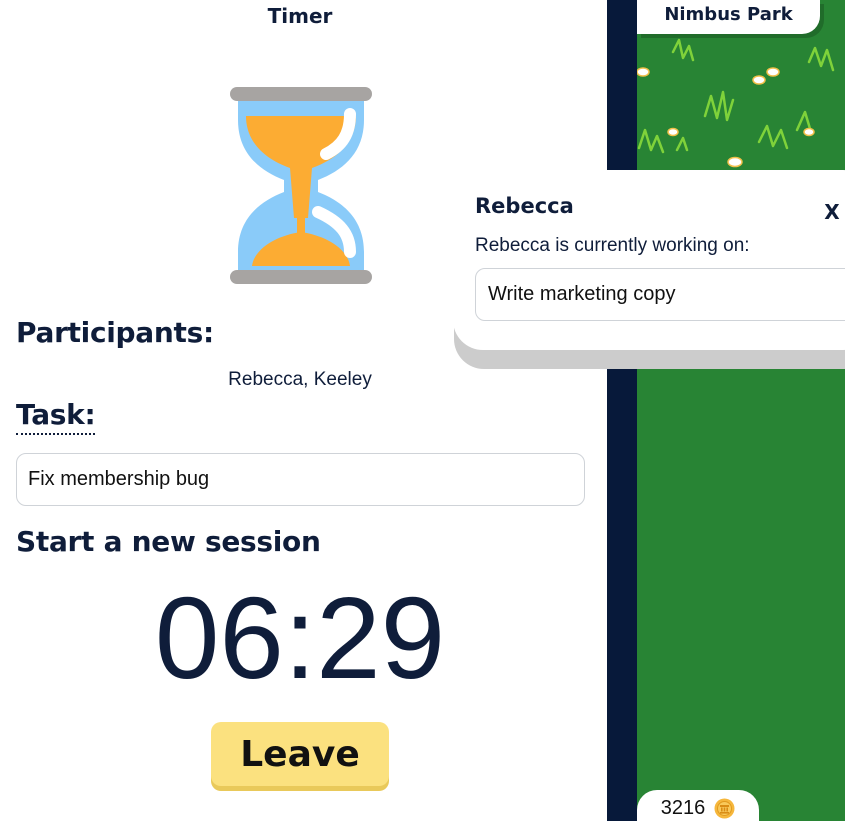 Image resolution: width=845 pixels, height=821 pixels. I want to click on timer-display: 06:29, so click(300, 638).